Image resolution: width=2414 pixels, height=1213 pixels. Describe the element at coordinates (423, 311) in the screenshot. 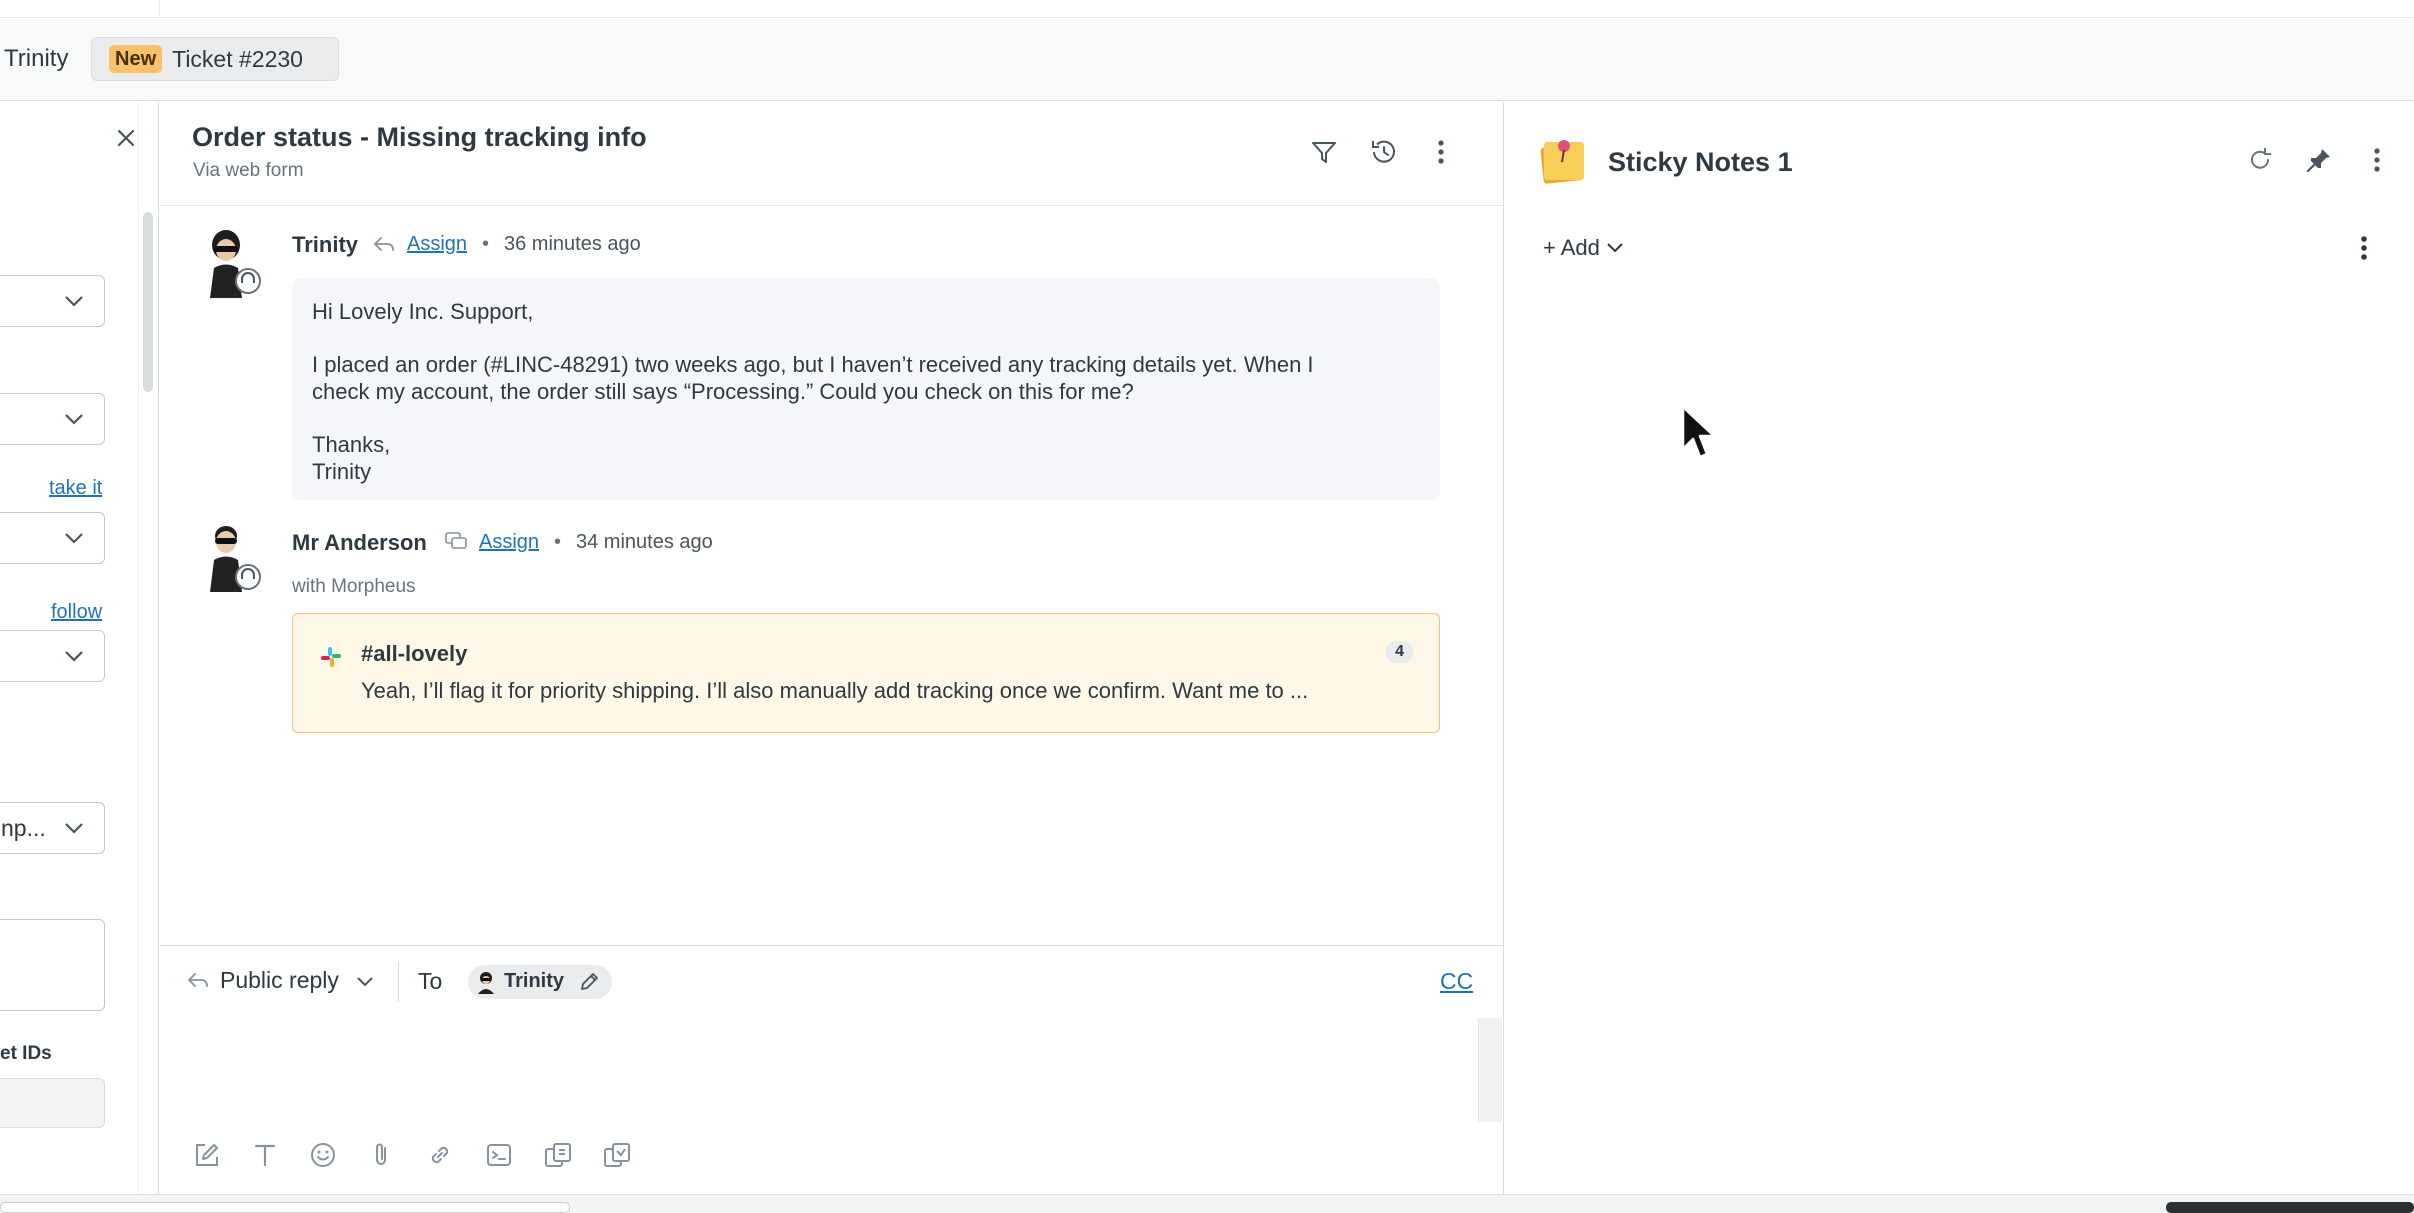

I see `message-line: Hi Lovely Inc. Support,` at that location.